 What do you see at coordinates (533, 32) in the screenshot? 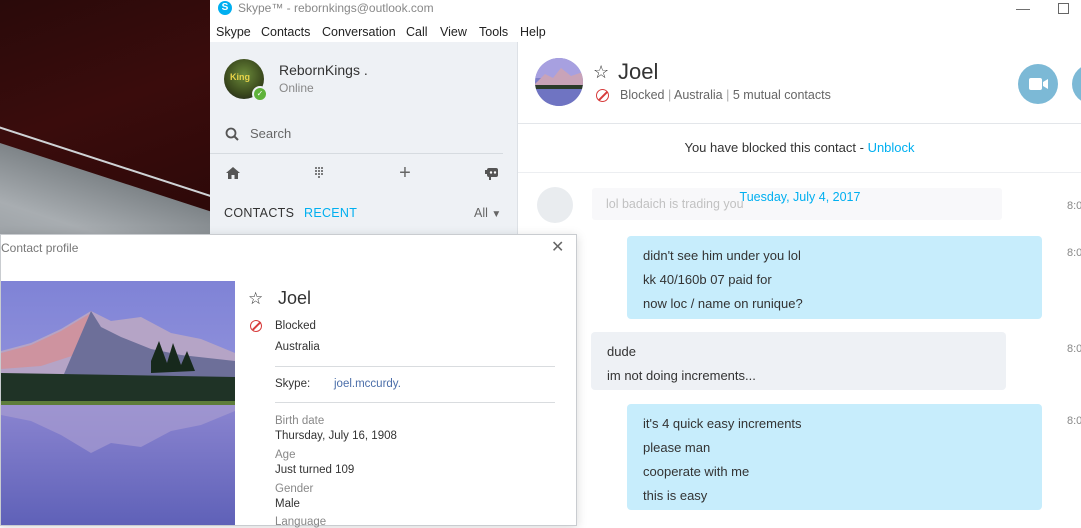
I see `menu-help: Help` at bounding box center [533, 32].